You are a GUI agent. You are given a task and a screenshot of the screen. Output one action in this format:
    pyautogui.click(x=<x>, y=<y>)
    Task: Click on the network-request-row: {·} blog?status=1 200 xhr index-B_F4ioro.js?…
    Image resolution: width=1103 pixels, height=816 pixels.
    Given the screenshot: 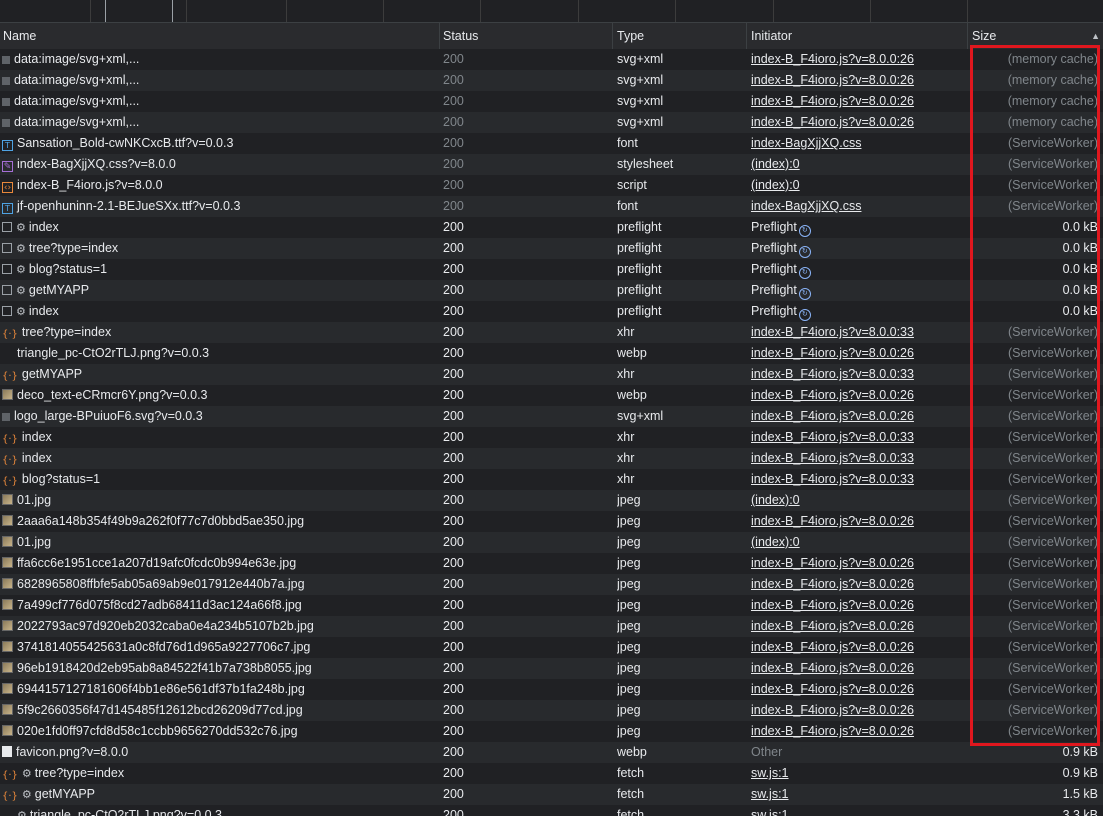 What is the action you would take?
    pyautogui.click(x=551, y=479)
    